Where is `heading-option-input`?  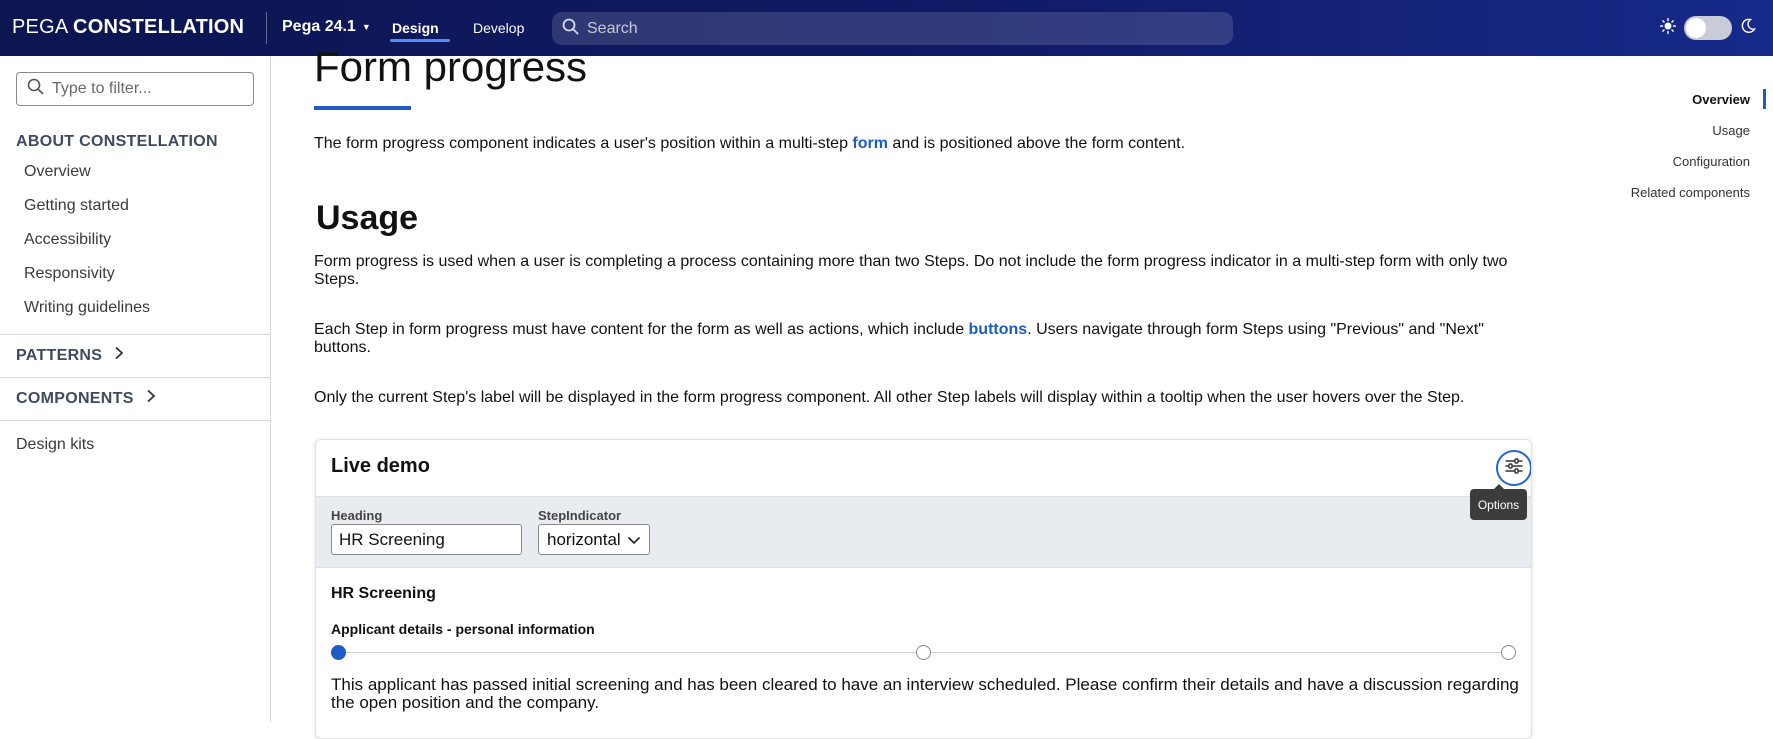
heading-option-input is located at coordinates (426, 539).